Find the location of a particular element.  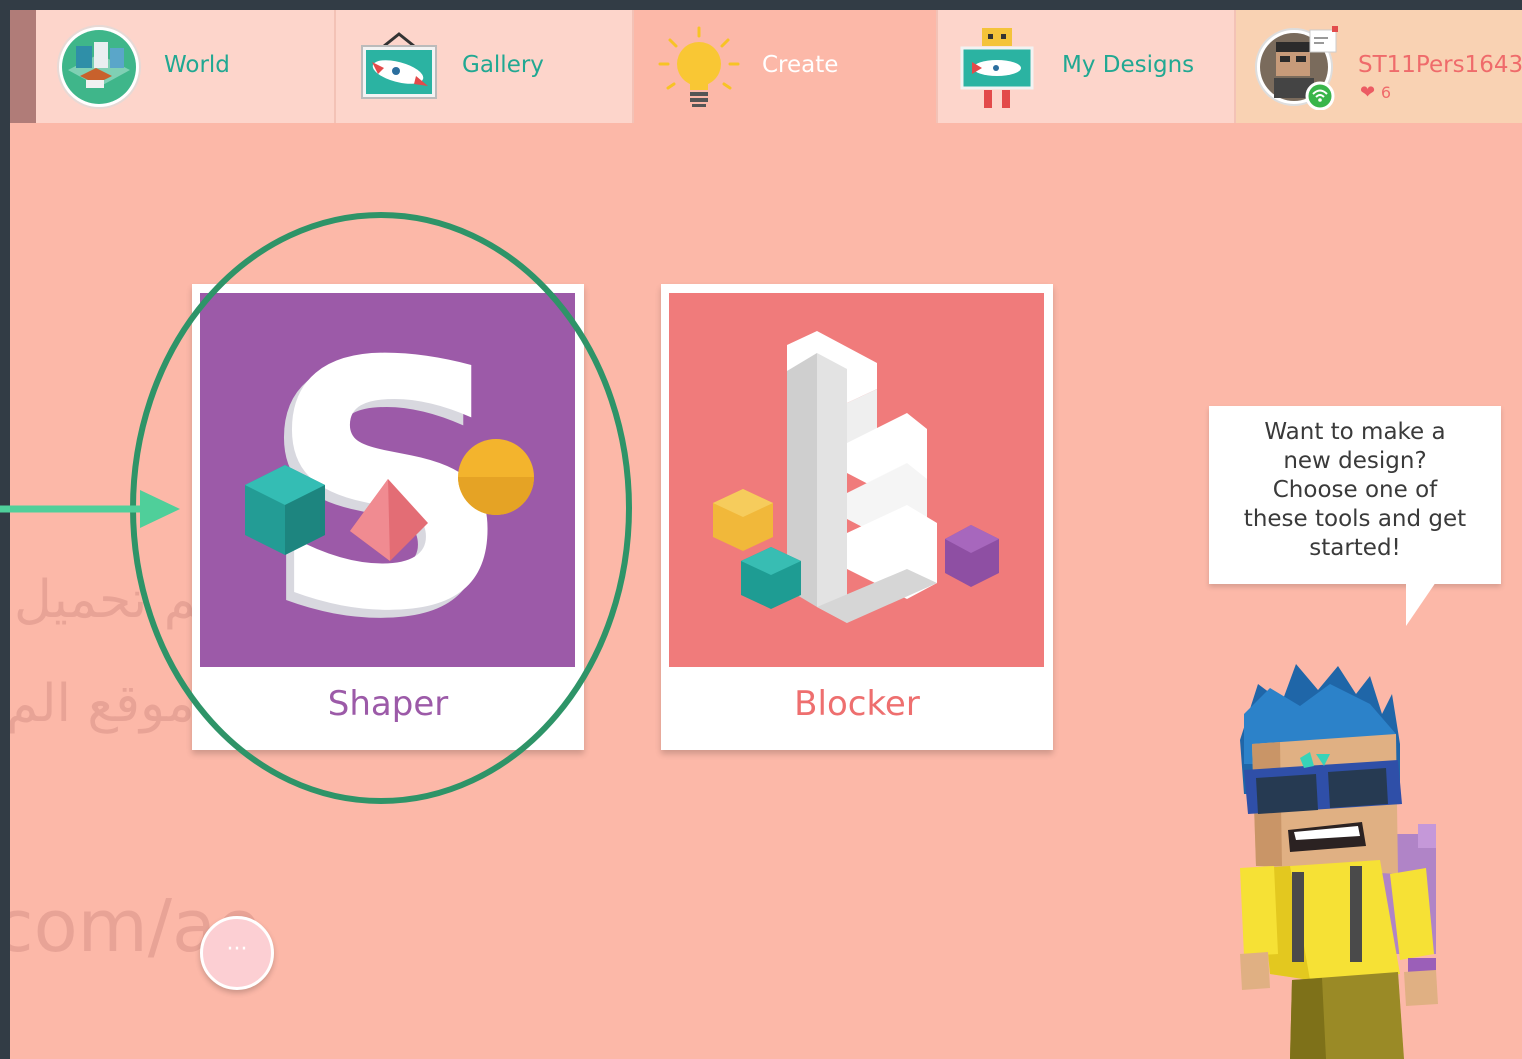

blocker-tool-card: Blocker is located at coordinates (857, 517).